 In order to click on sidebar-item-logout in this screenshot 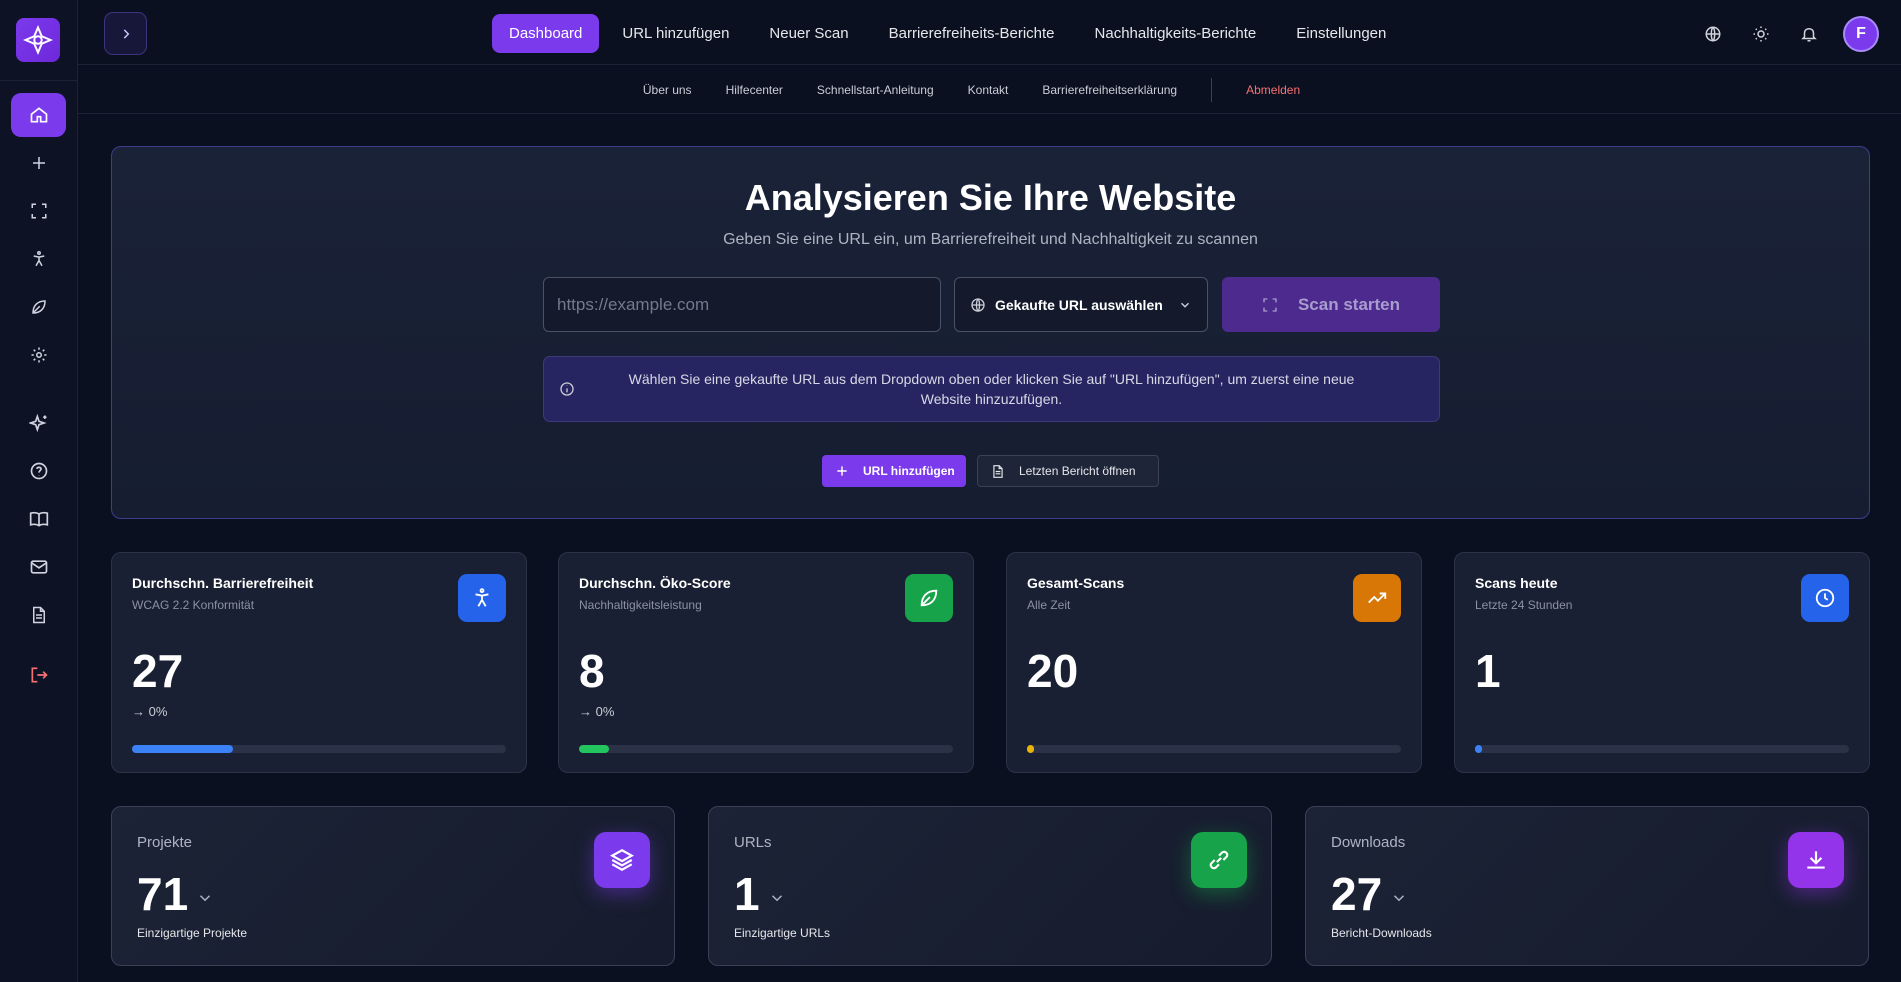, I will do `click(38, 675)`.